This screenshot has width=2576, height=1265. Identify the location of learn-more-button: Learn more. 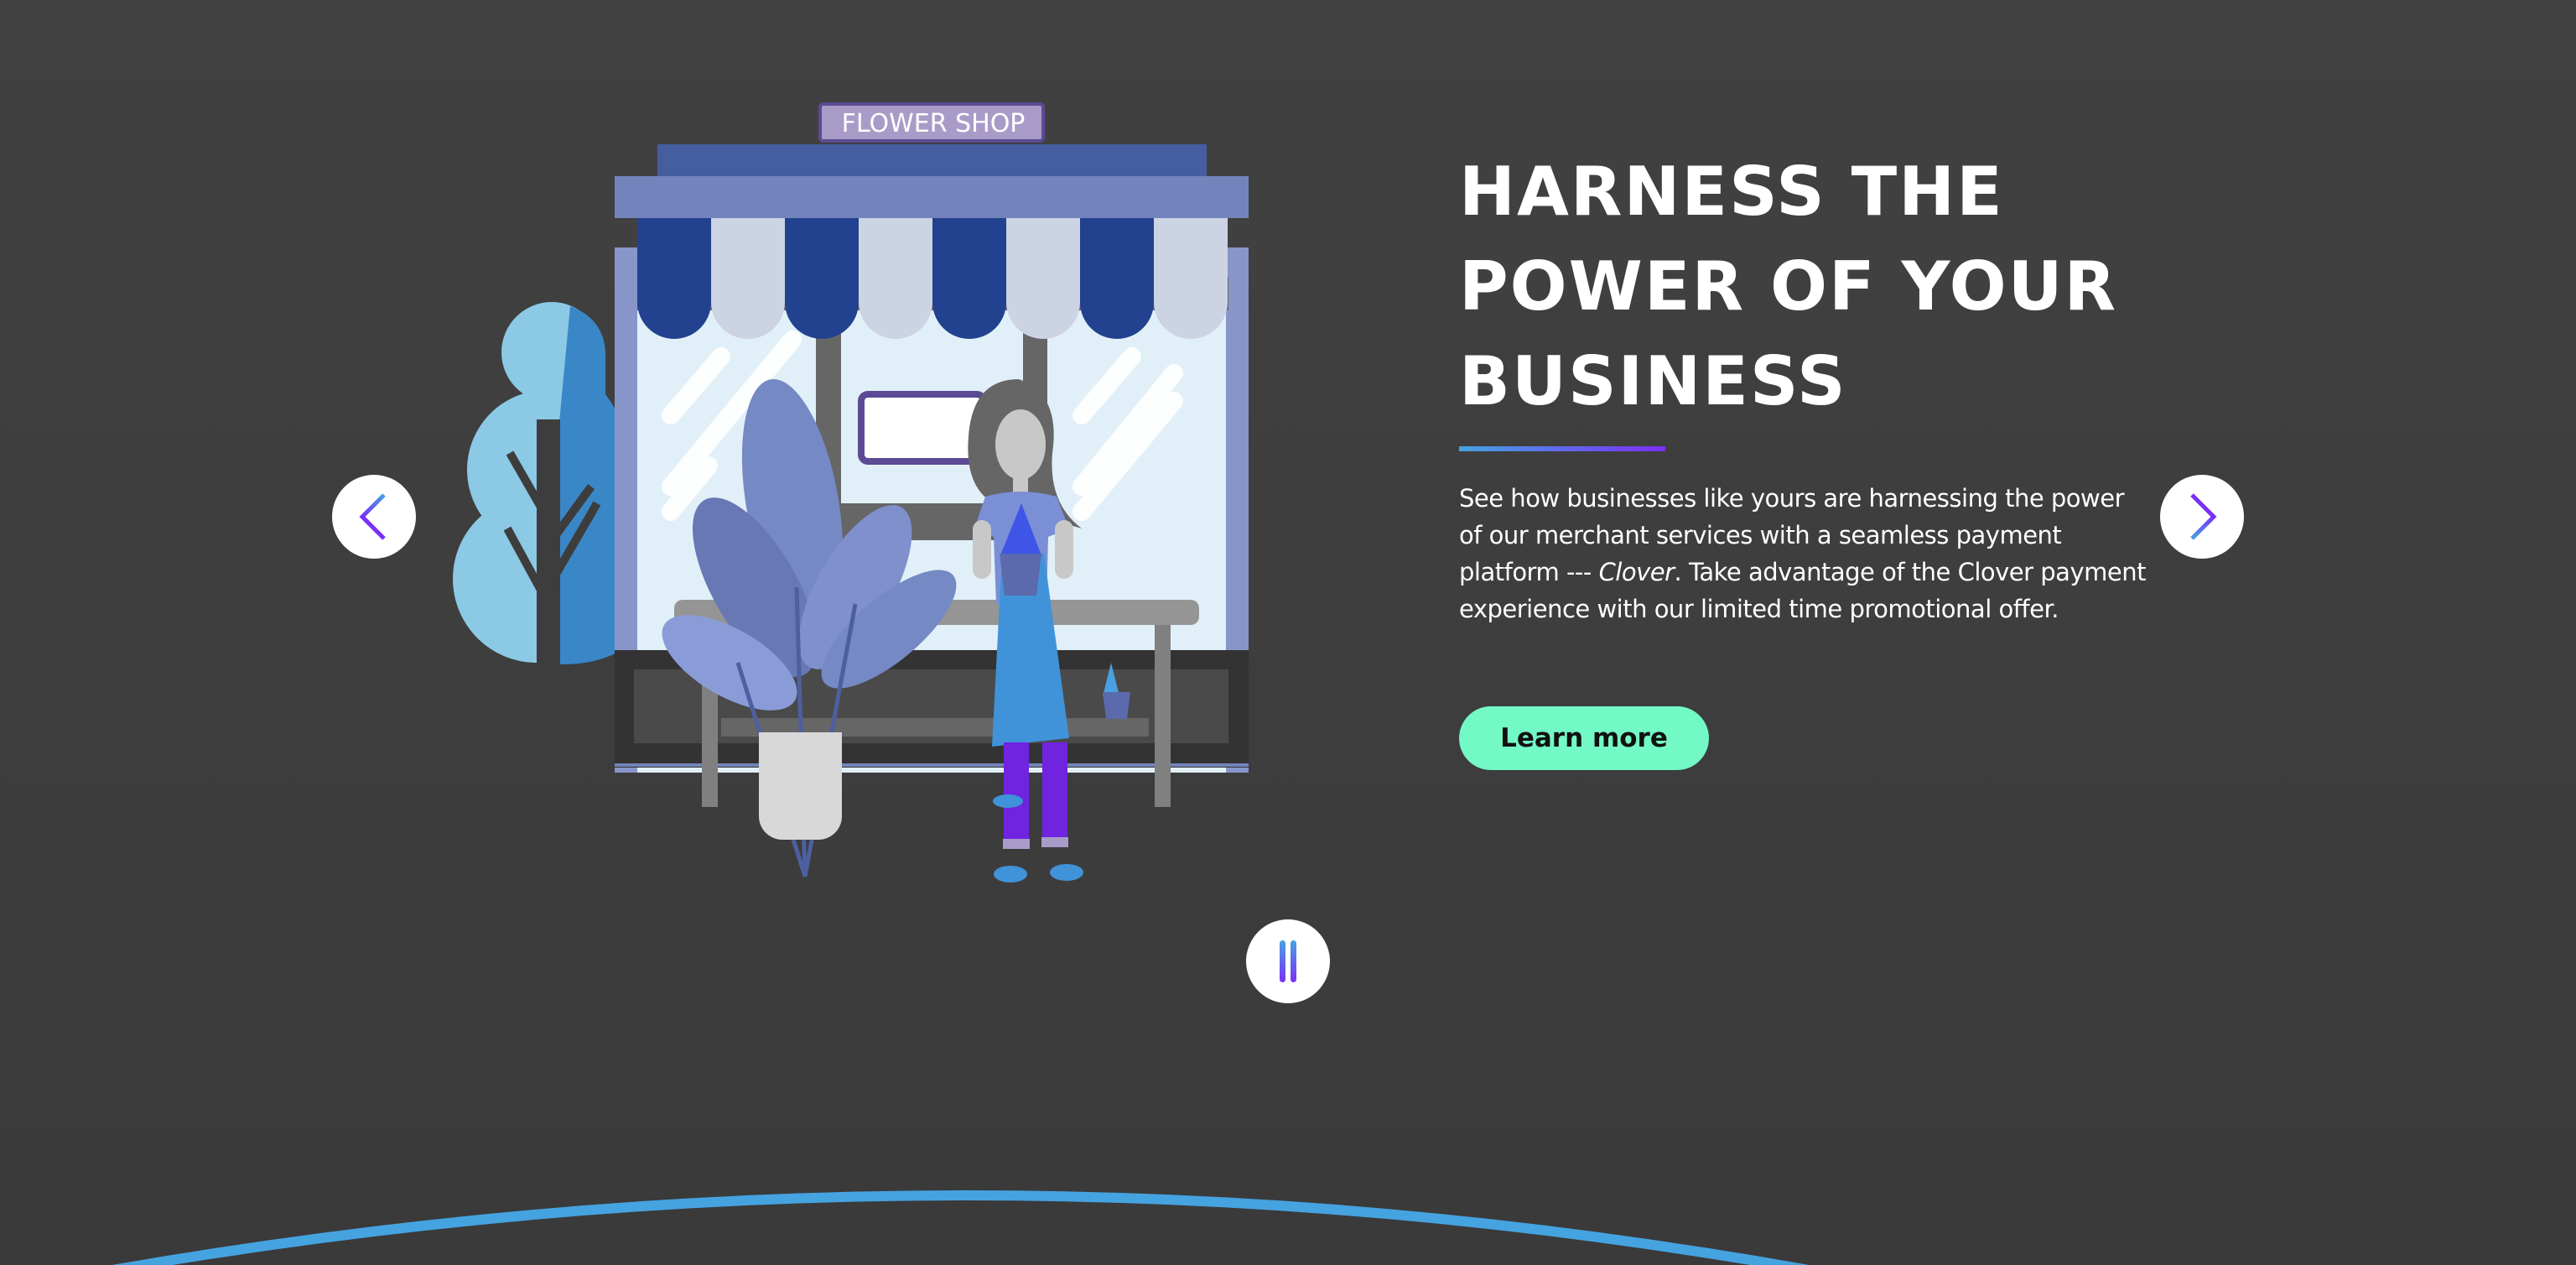
(1584, 738).